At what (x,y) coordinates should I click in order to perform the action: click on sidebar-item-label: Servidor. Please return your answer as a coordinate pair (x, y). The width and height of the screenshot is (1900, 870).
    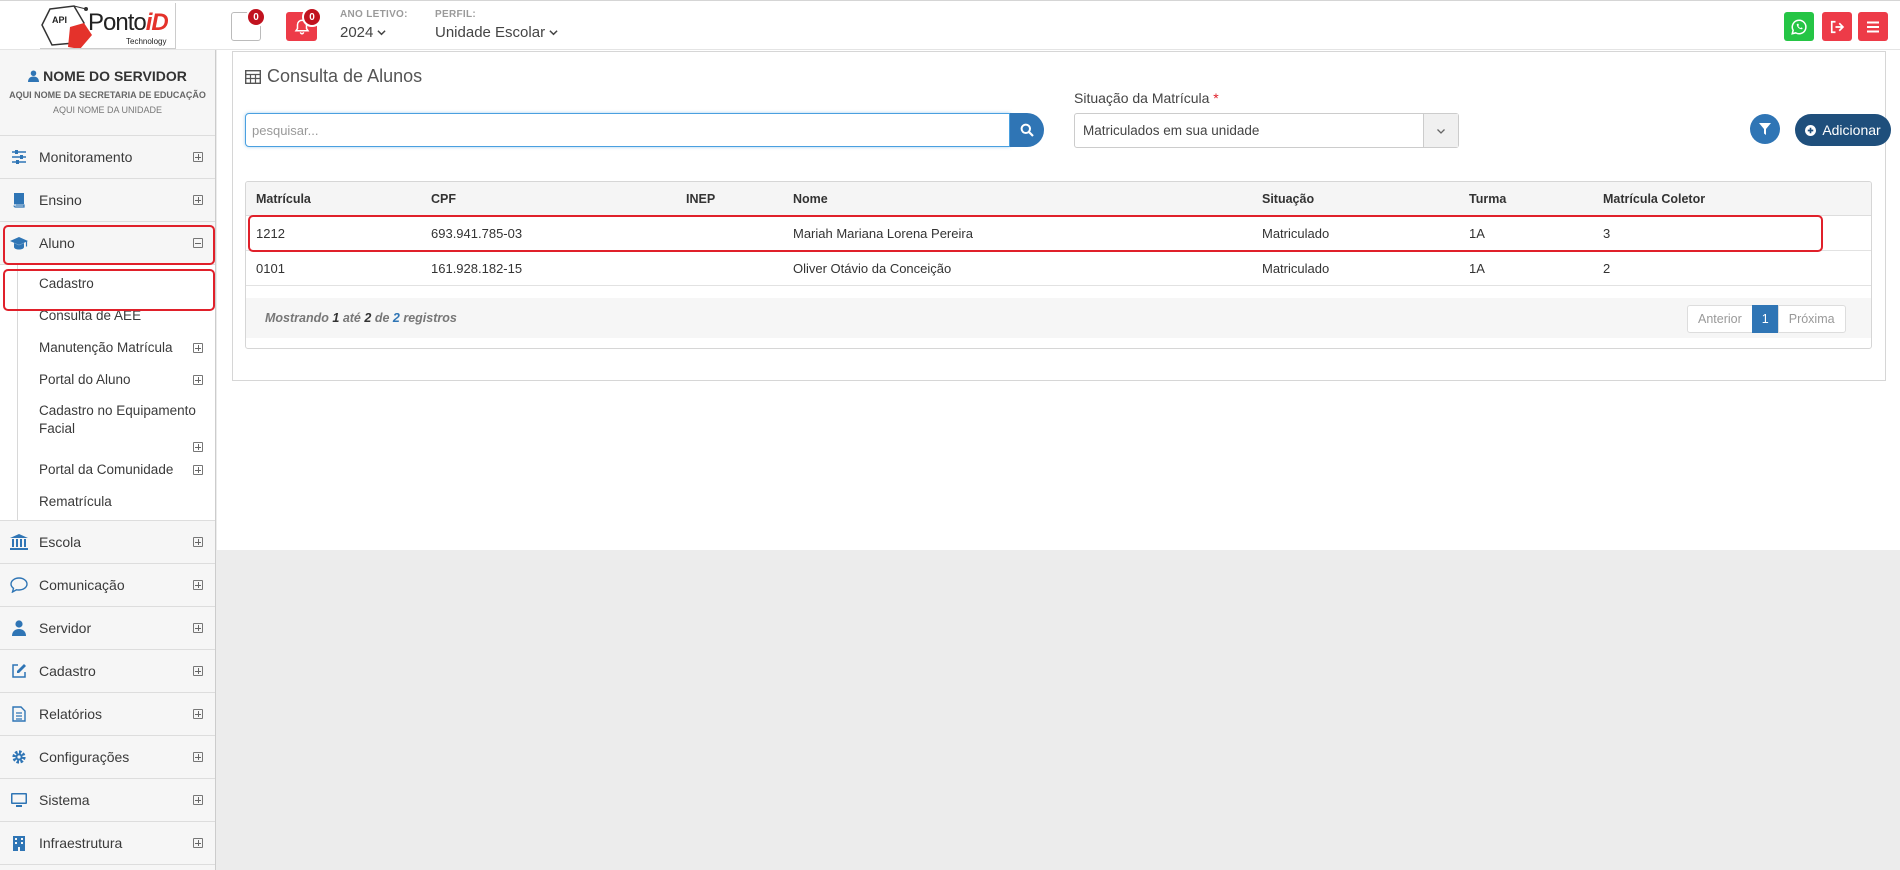
    Looking at the image, I should click on (65, 628).